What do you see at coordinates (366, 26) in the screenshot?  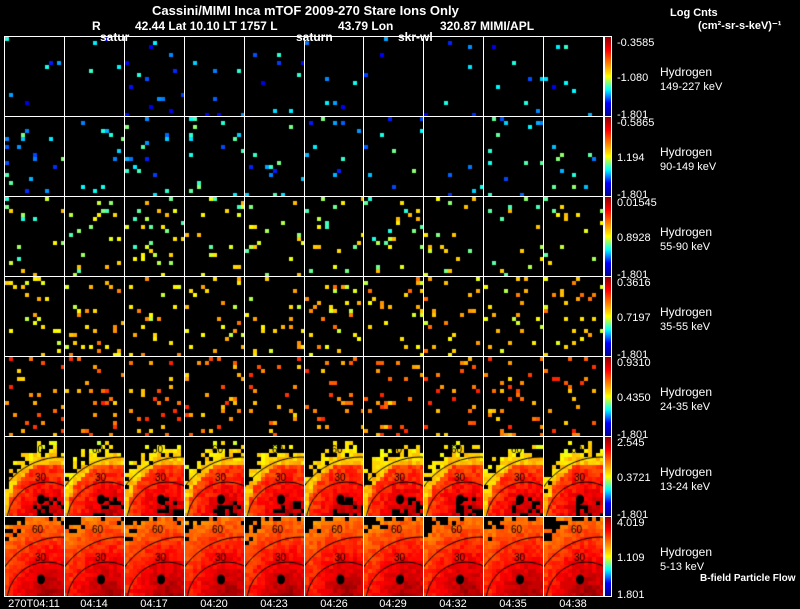 I see `lon-line: 43.79 Lon` at bounding box center [366, 26].